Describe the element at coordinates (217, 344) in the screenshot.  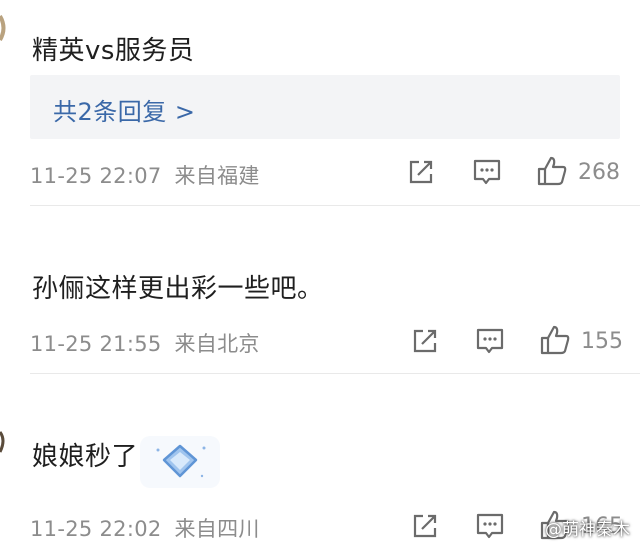
I see `location: 来自北京` at that location.